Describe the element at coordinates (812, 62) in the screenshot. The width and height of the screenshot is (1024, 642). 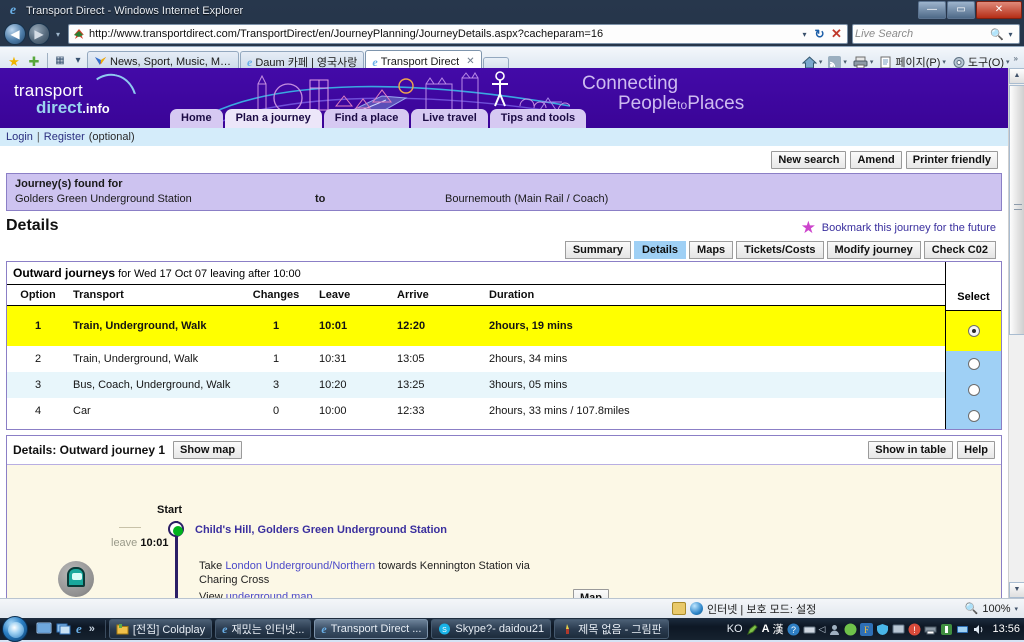
I see `home-button: ▾` at that location.